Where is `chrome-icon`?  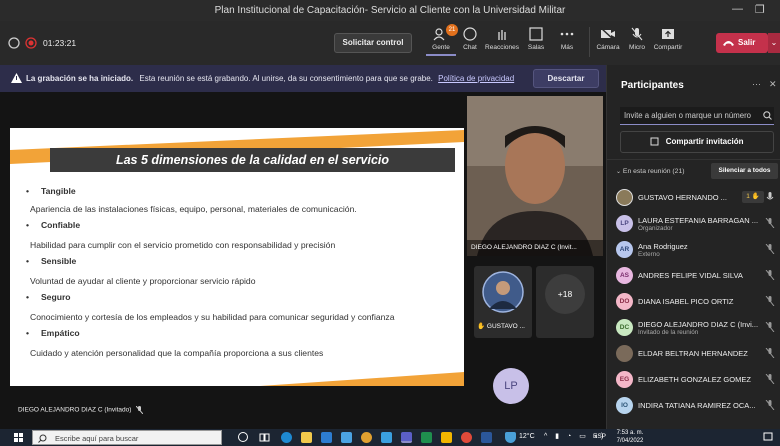 chrome-icon is located at coordinates (366, 437).